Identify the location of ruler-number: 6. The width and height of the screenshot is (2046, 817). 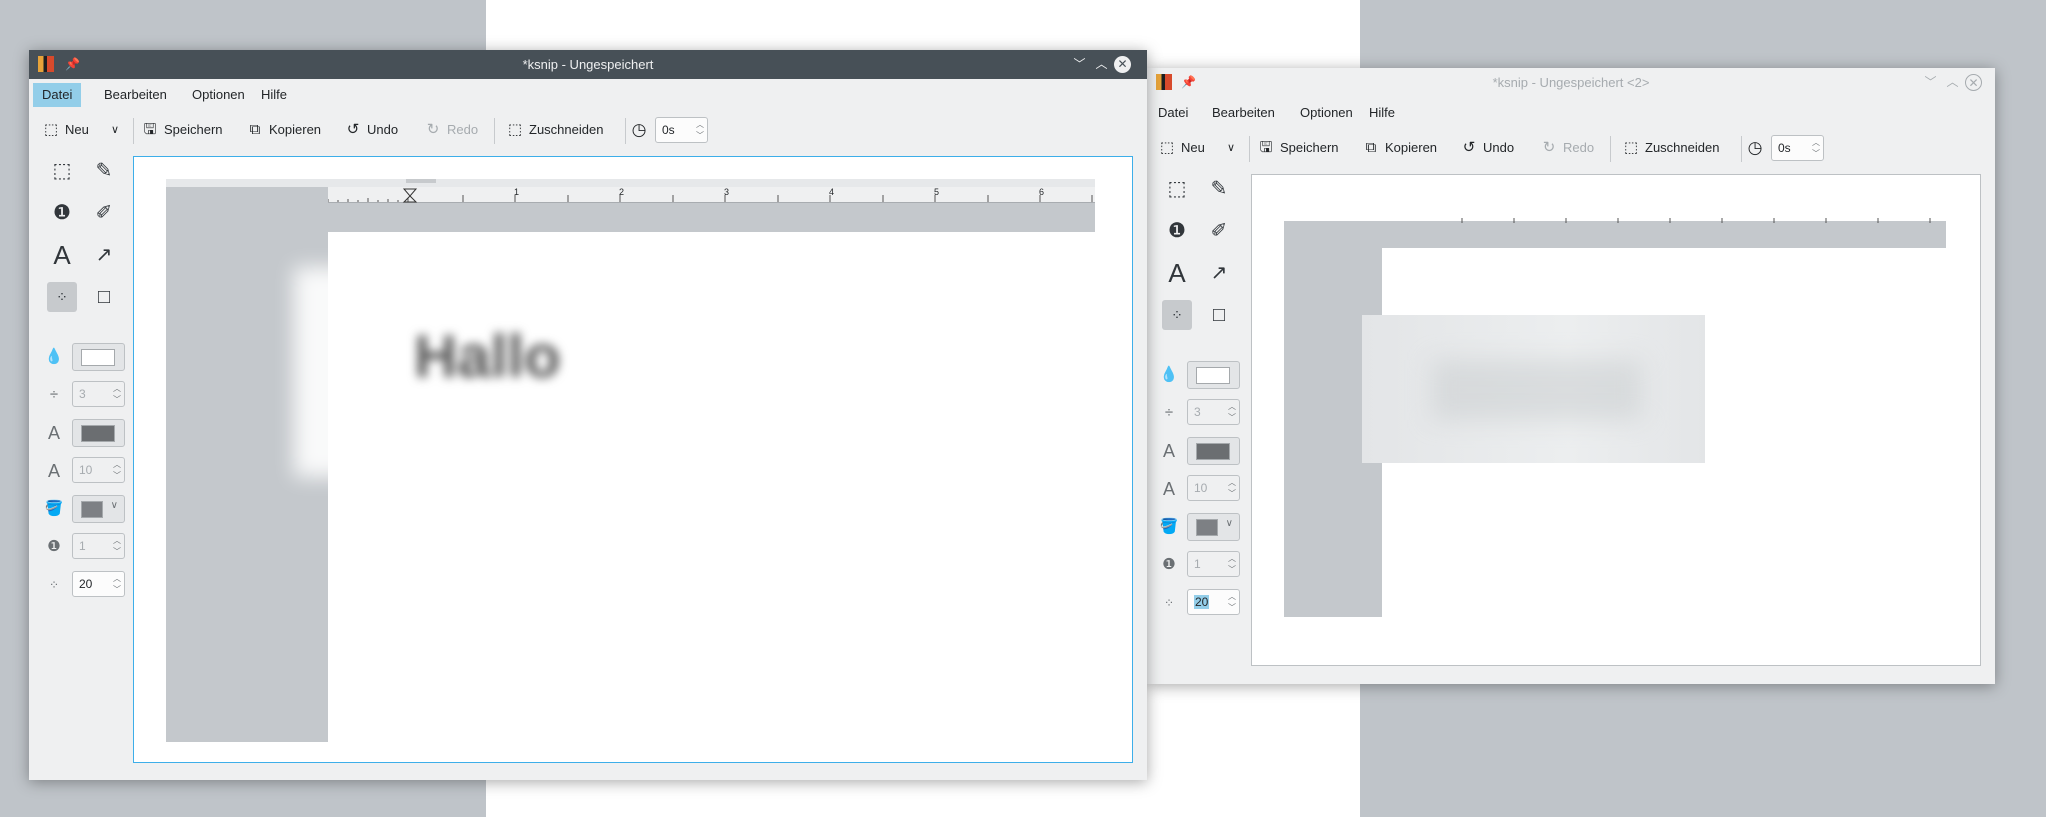
(1042, 192).